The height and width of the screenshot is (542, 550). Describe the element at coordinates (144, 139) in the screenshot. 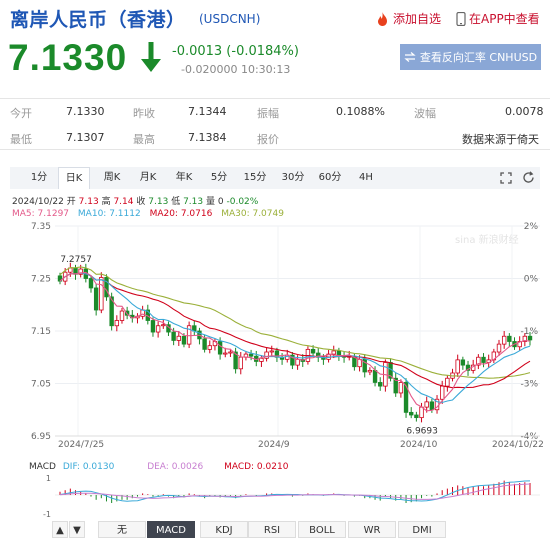

I see `high-label: 最高` at that location.